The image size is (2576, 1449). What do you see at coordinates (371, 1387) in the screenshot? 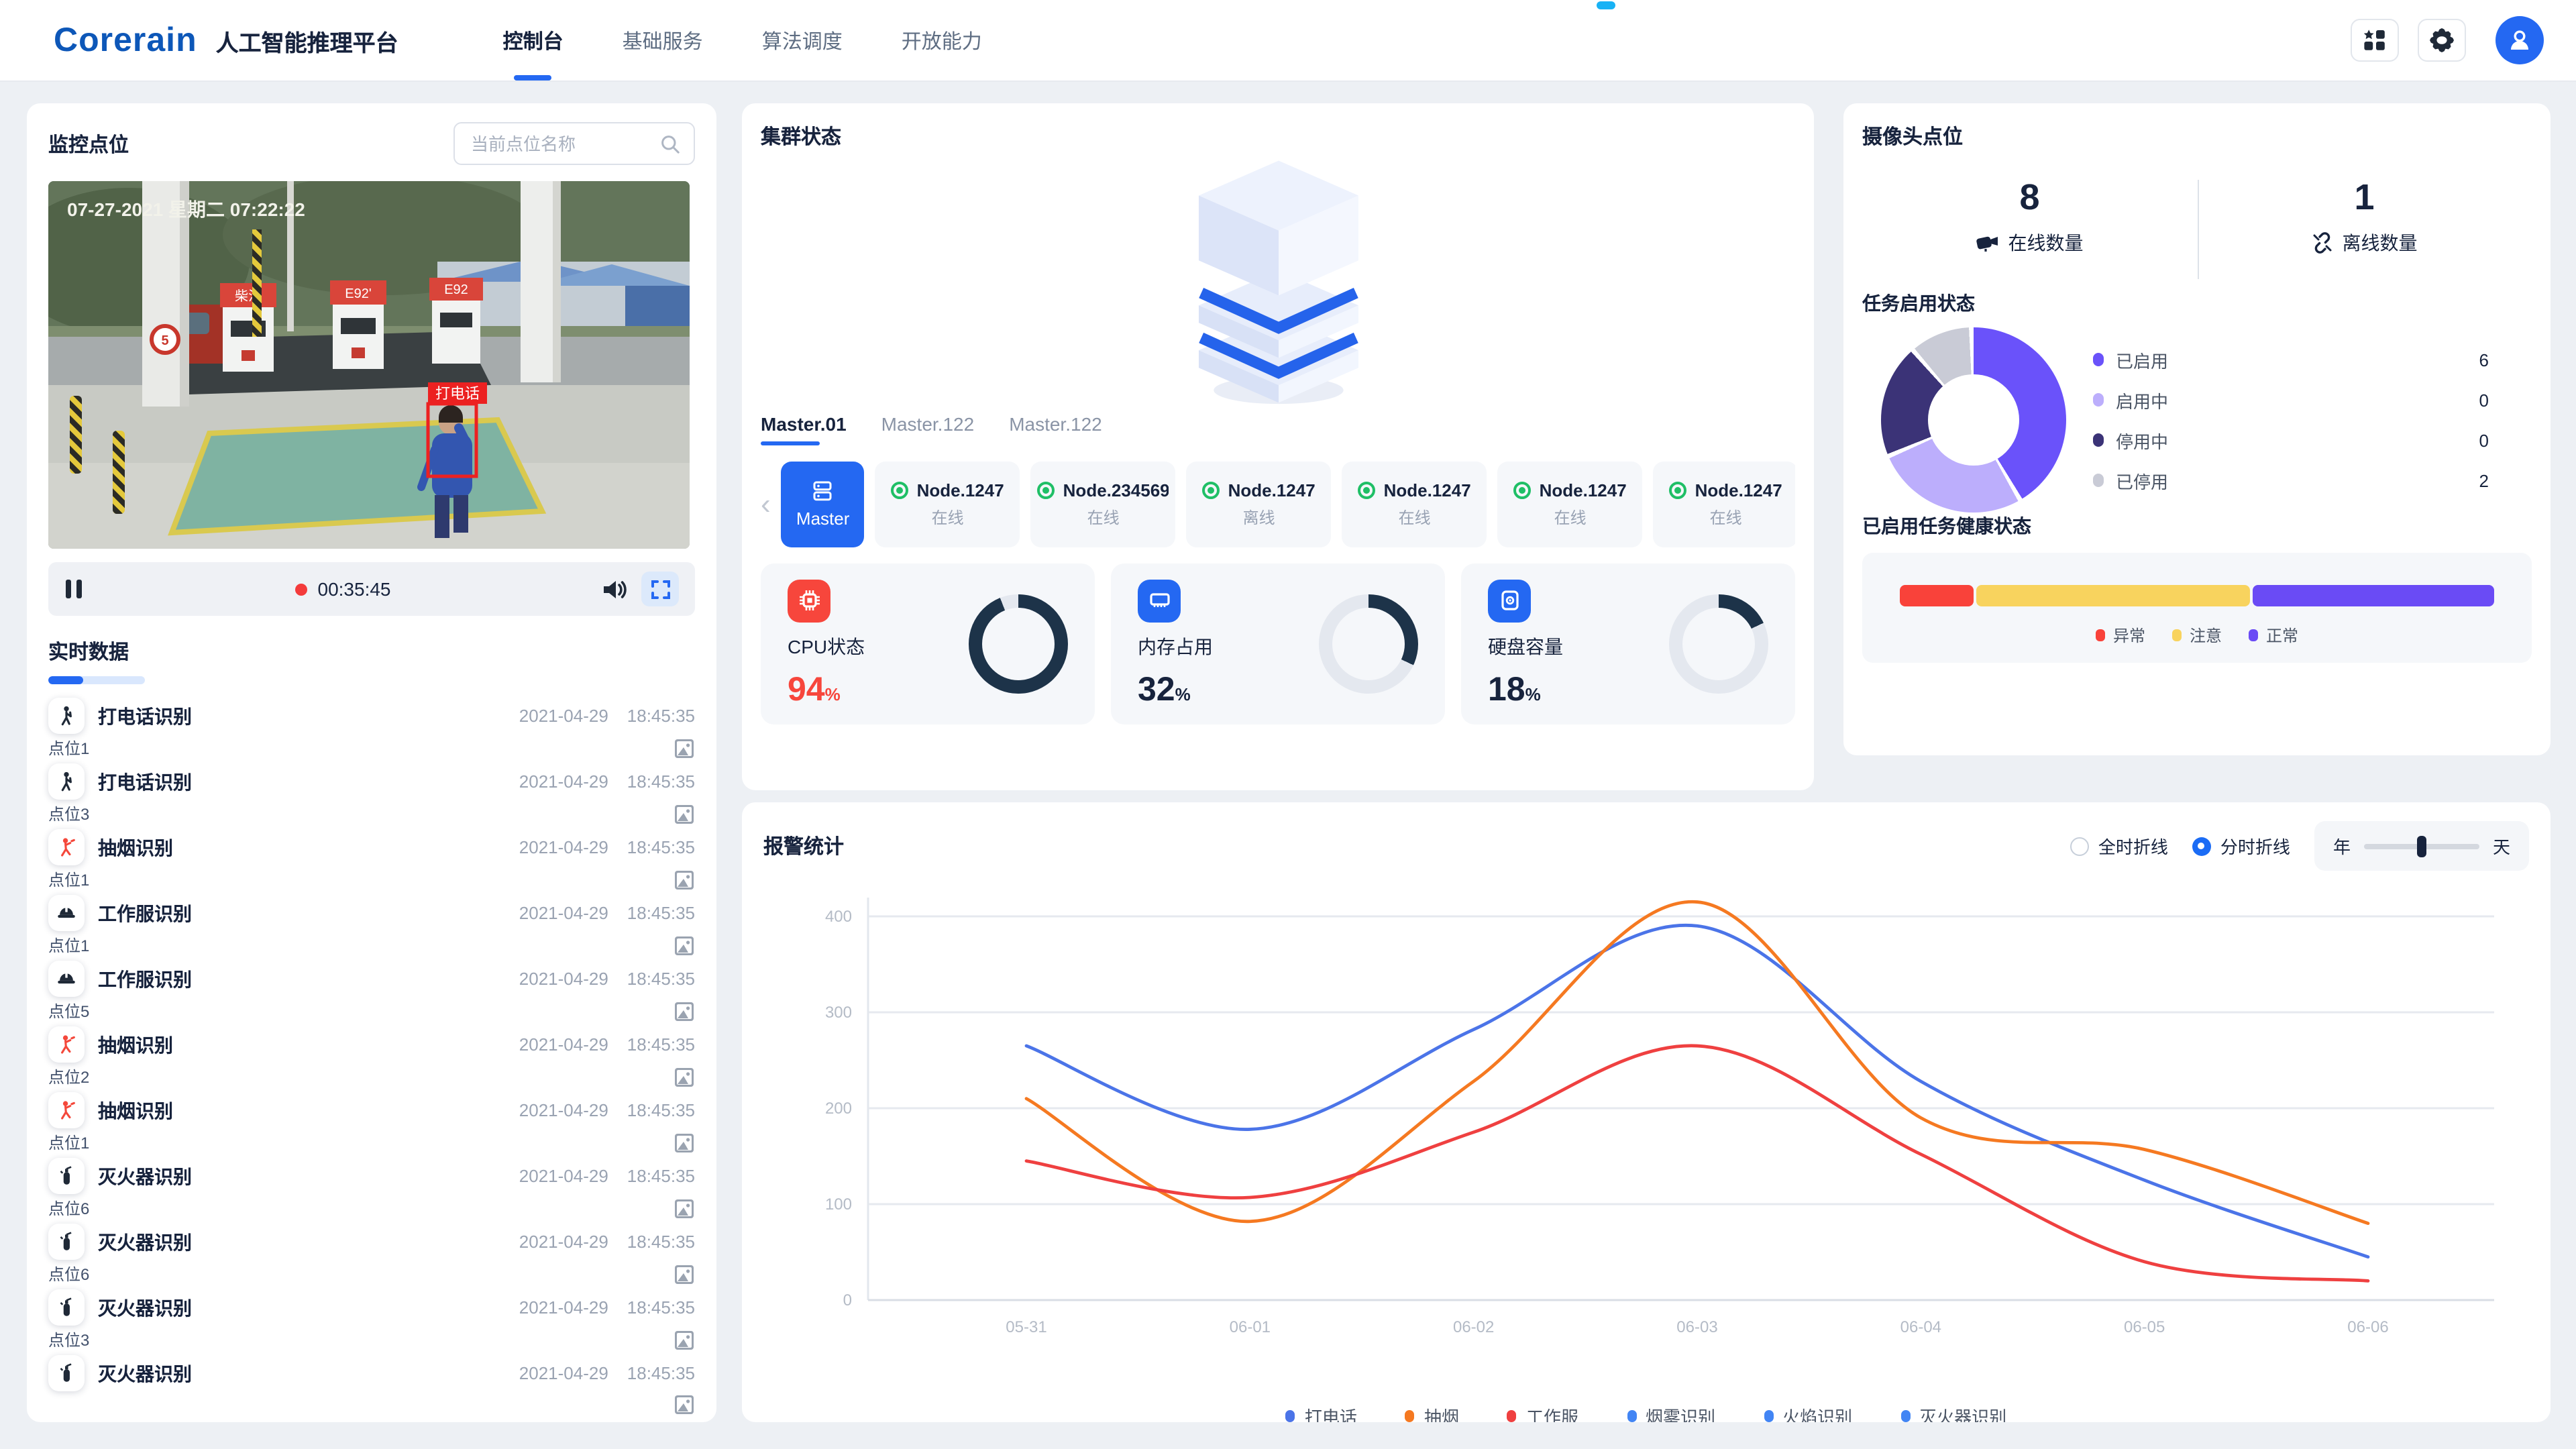
I see `realtime-list-item: 灭火器识别 2021-04-29 18:45:35` at bounding box center [371, 1387].